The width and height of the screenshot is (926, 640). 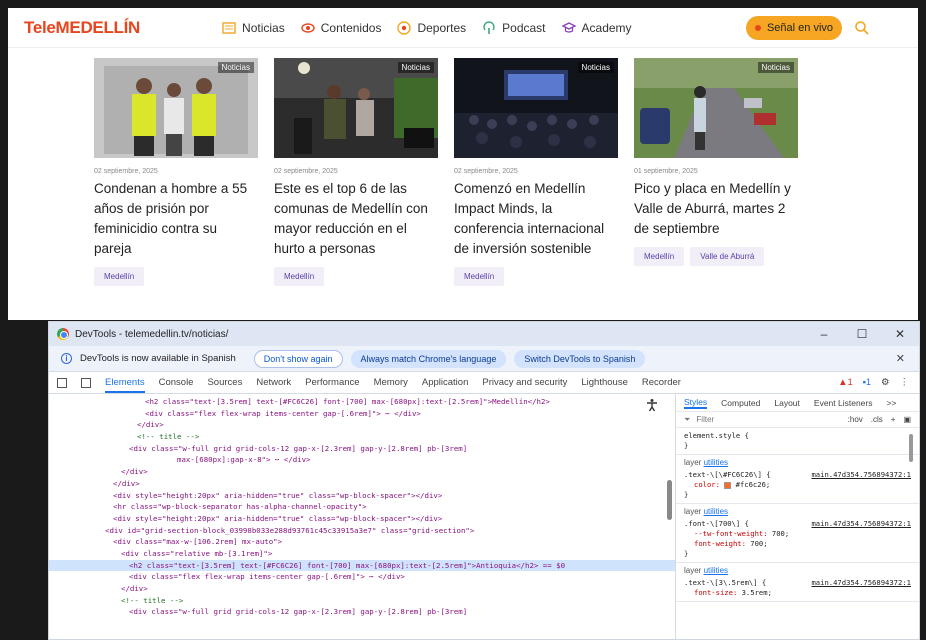 I want to click on rule-value: 3.5rem;, so click(x=757, y=592).